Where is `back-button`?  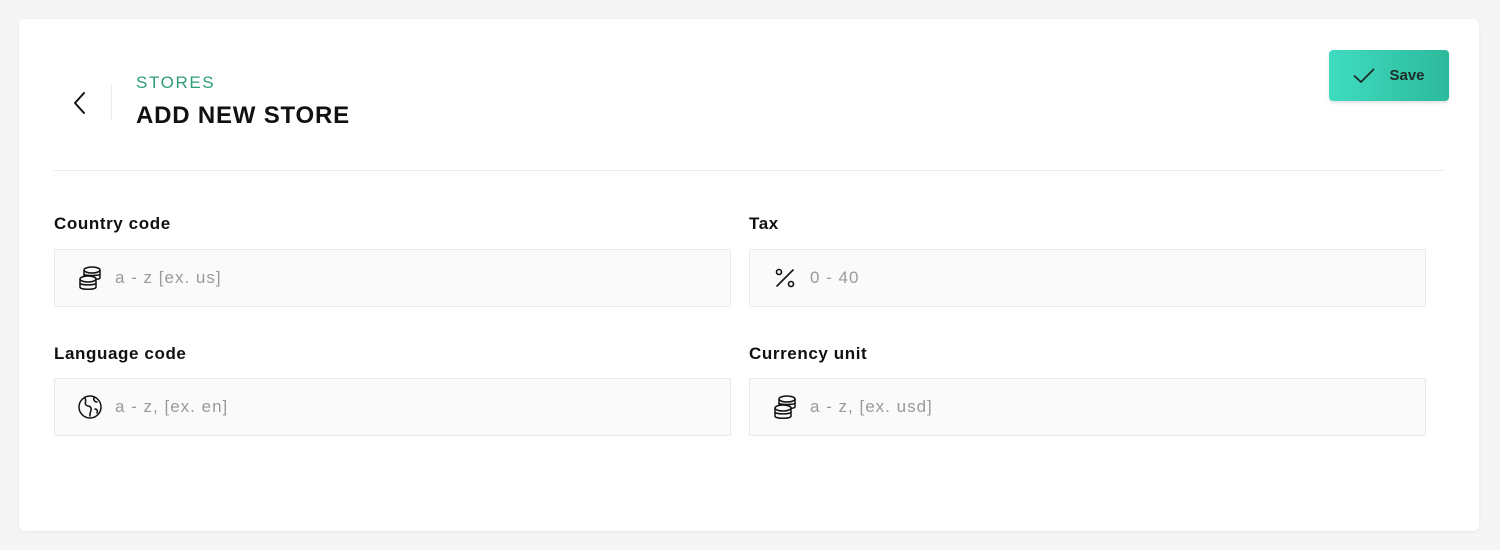
back-button is located at coordinates (79, 103).